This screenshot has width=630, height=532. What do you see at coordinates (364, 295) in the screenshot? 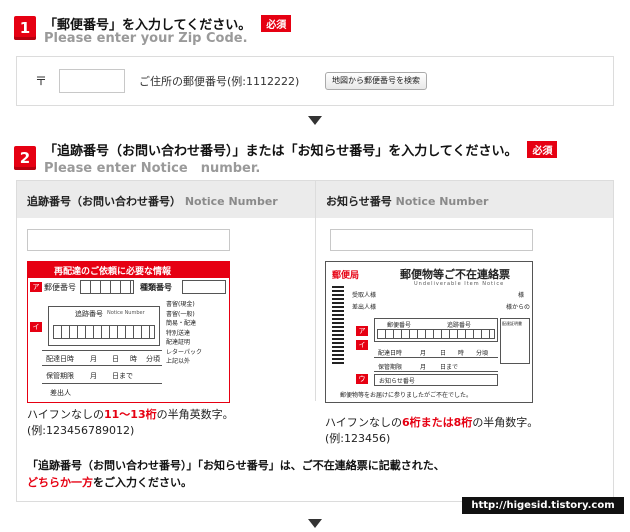
I see `notice-addressee: 受取人様` at bounding box center [364, 295].